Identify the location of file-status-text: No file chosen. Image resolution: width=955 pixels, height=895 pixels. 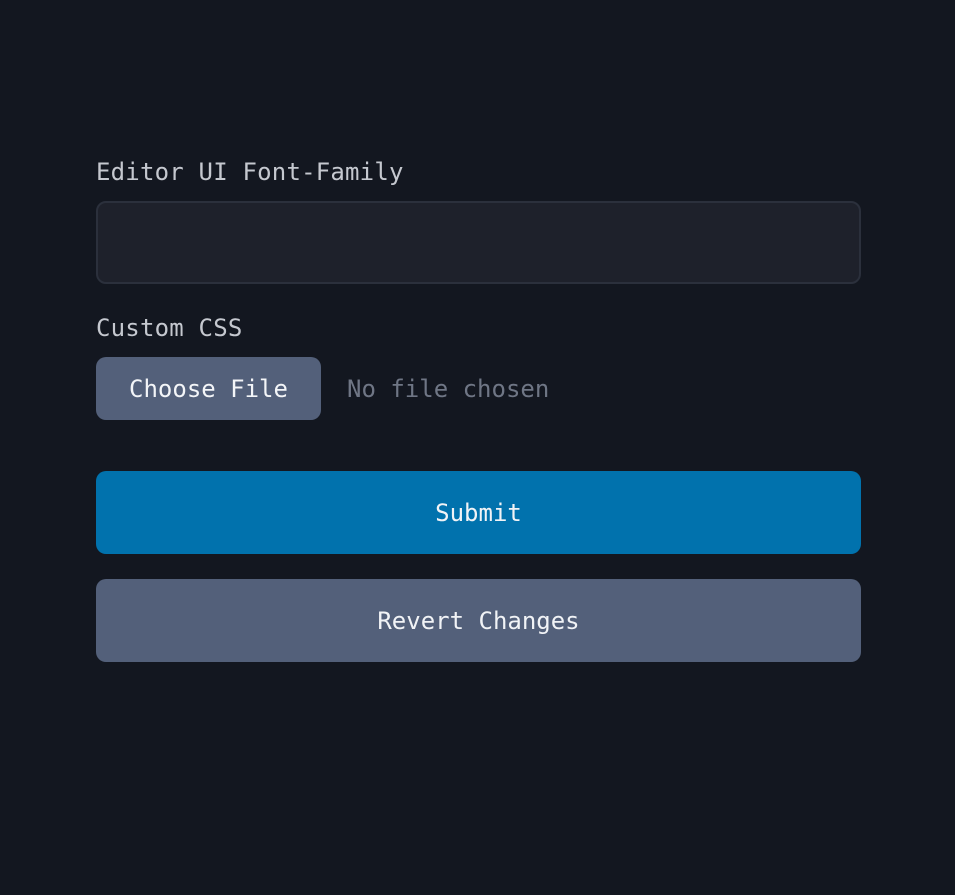
(448, 388).